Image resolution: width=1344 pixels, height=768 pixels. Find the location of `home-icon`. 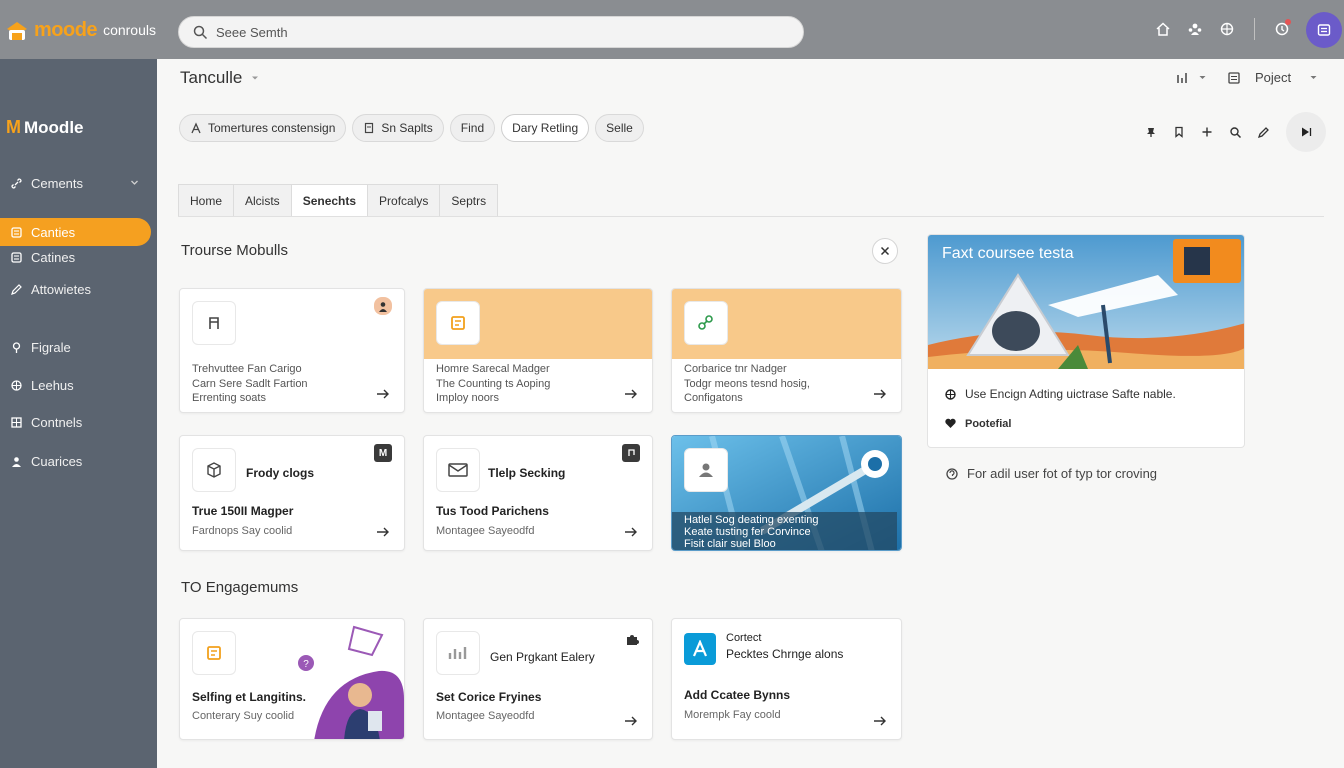

home-icon is located at coordinates (1163, 29).